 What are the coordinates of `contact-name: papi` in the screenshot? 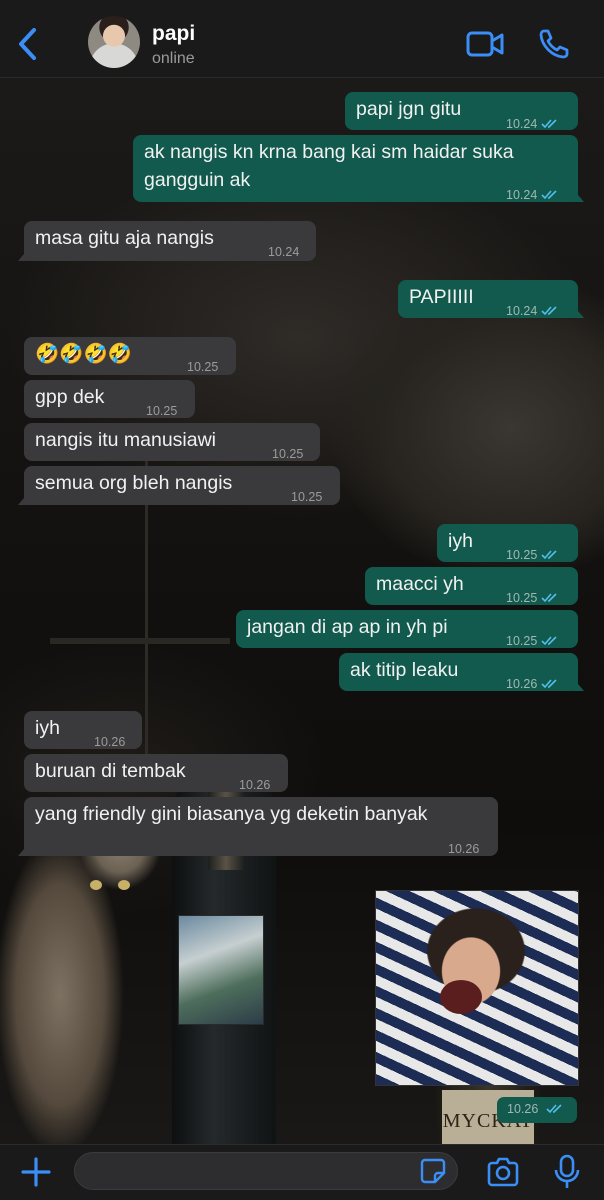 It's located at (173, 34).